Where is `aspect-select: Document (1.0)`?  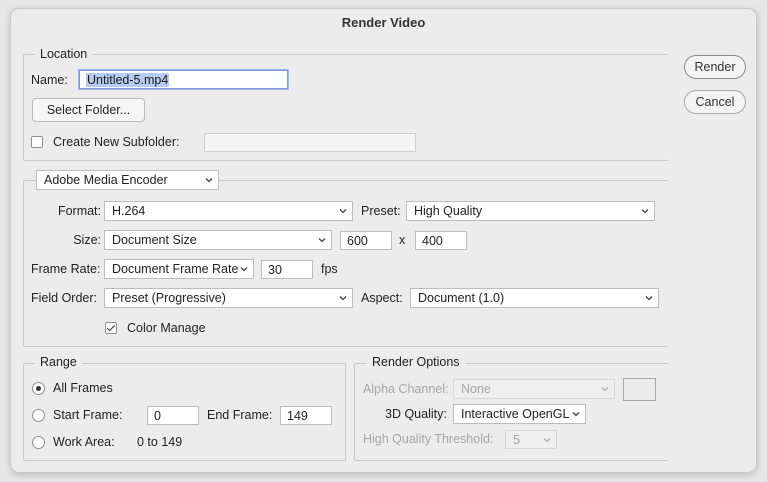
aspect-select: Document (1.0) is located at coordinates (534, 298).